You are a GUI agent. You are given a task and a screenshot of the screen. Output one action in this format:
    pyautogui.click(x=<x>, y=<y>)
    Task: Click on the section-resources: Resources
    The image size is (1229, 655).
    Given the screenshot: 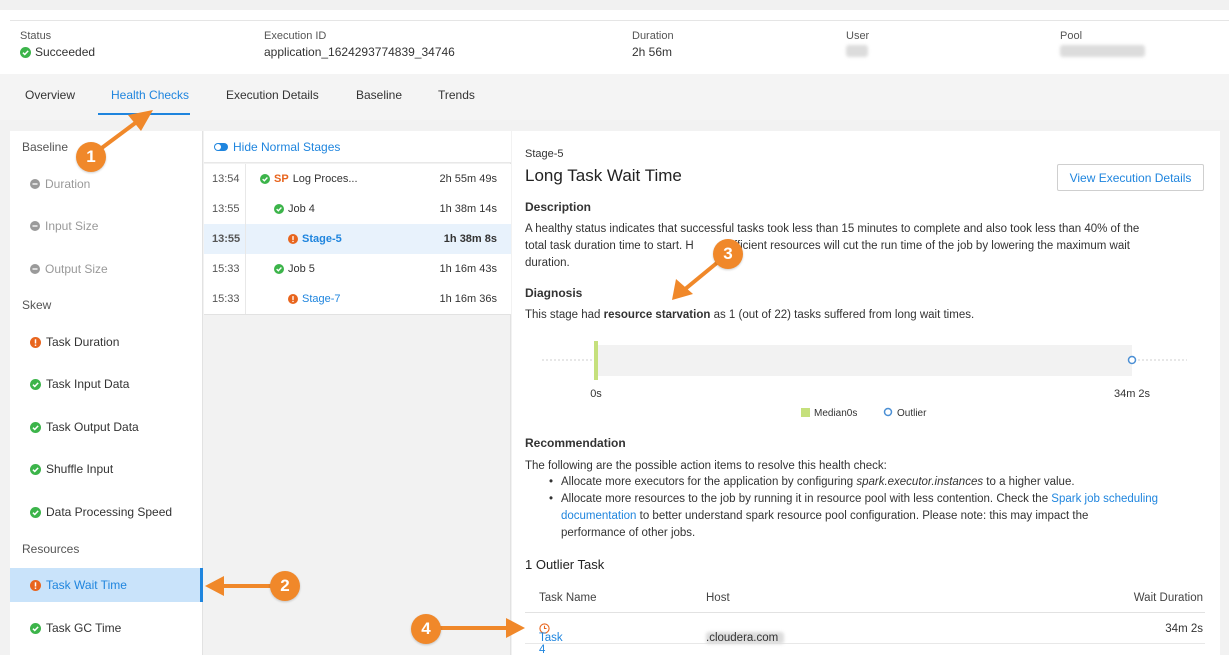 What is the action you would take?
    pyautogui.click(x=51, y=549)
    